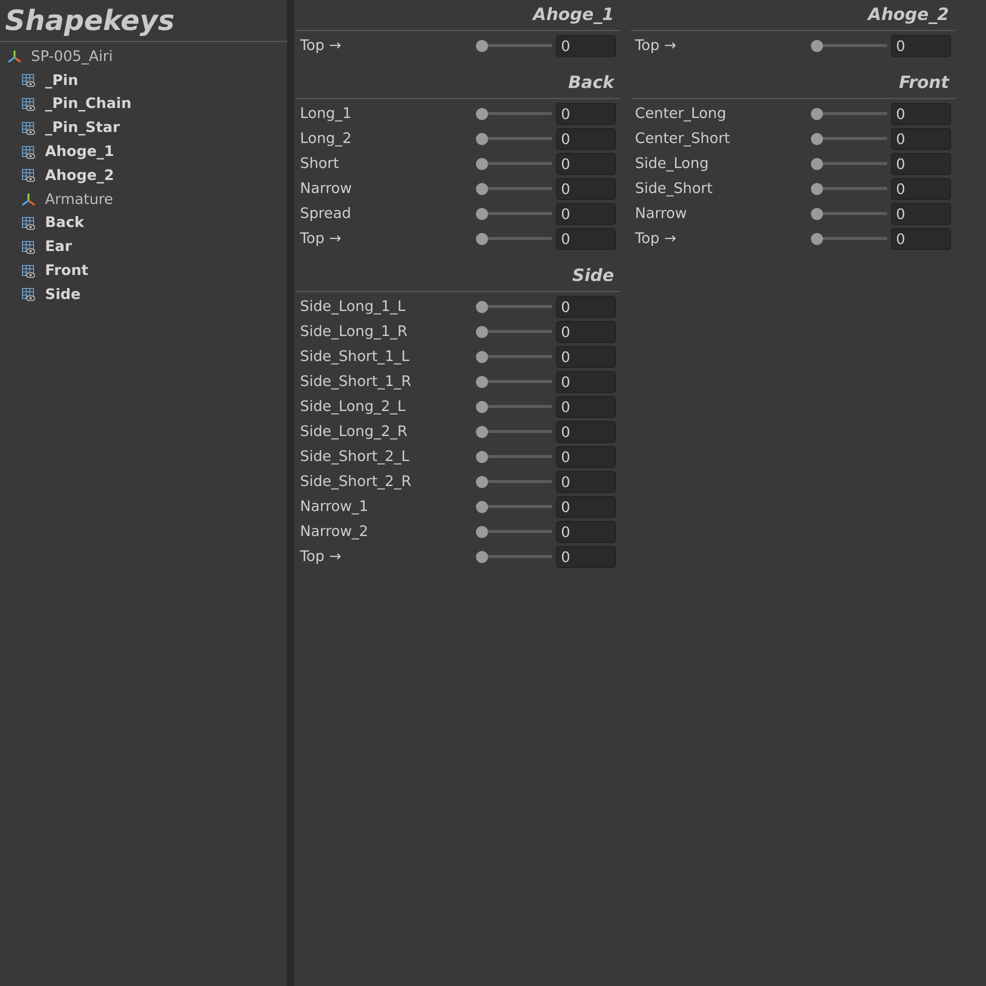 The width and height of the screenshot is (986, 986). Describe the element at coordinates (79, 176) in the screenshot. I see `outliner-item: Ahoge_2` at that location.